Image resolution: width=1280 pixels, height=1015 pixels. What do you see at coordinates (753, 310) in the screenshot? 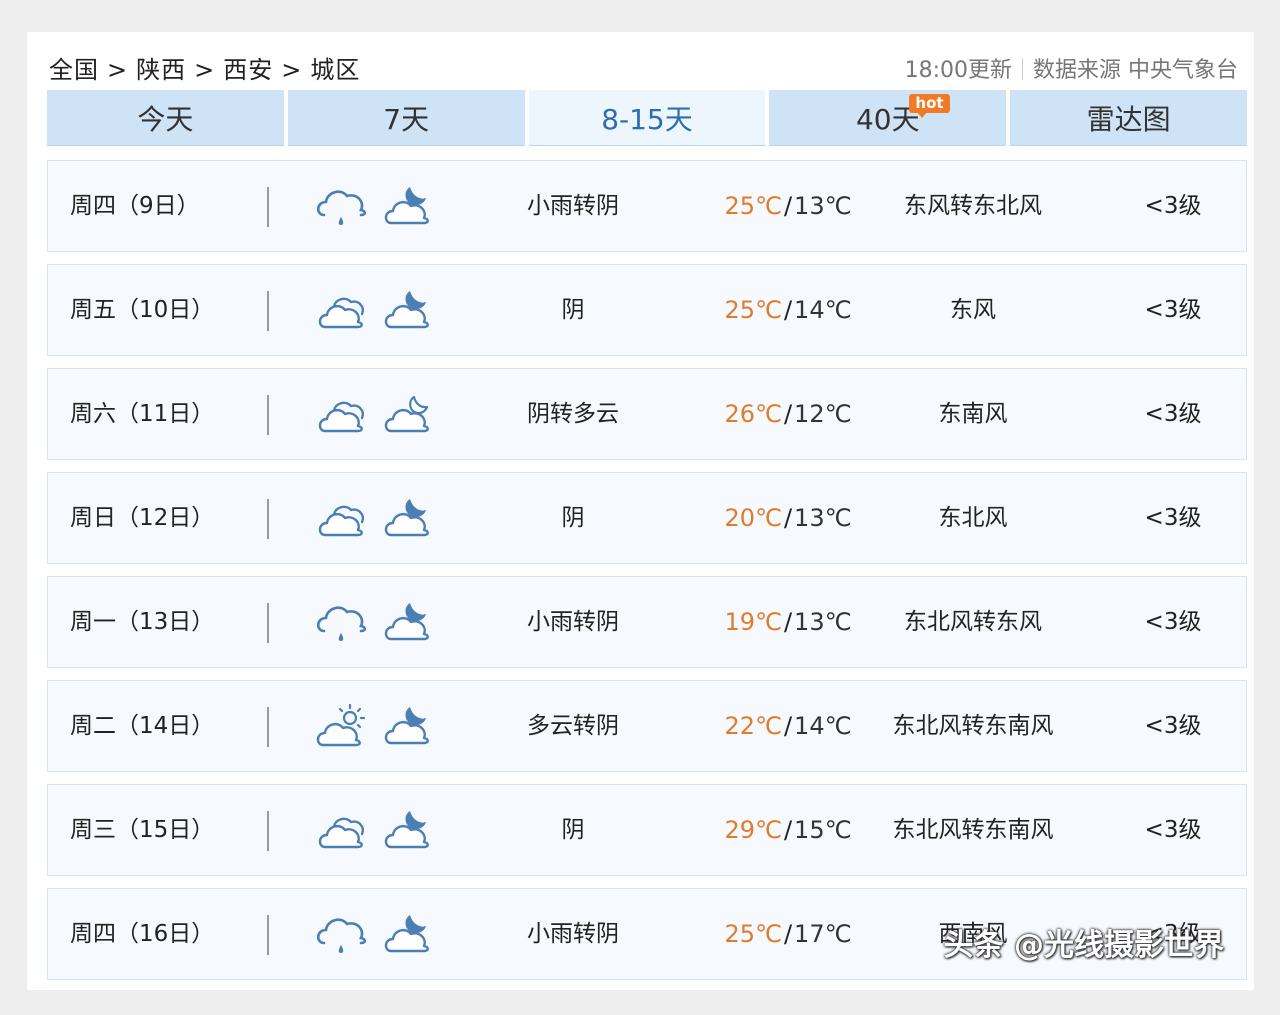
I see `high-temperature: 25℃` at bounding box center [753, 310].